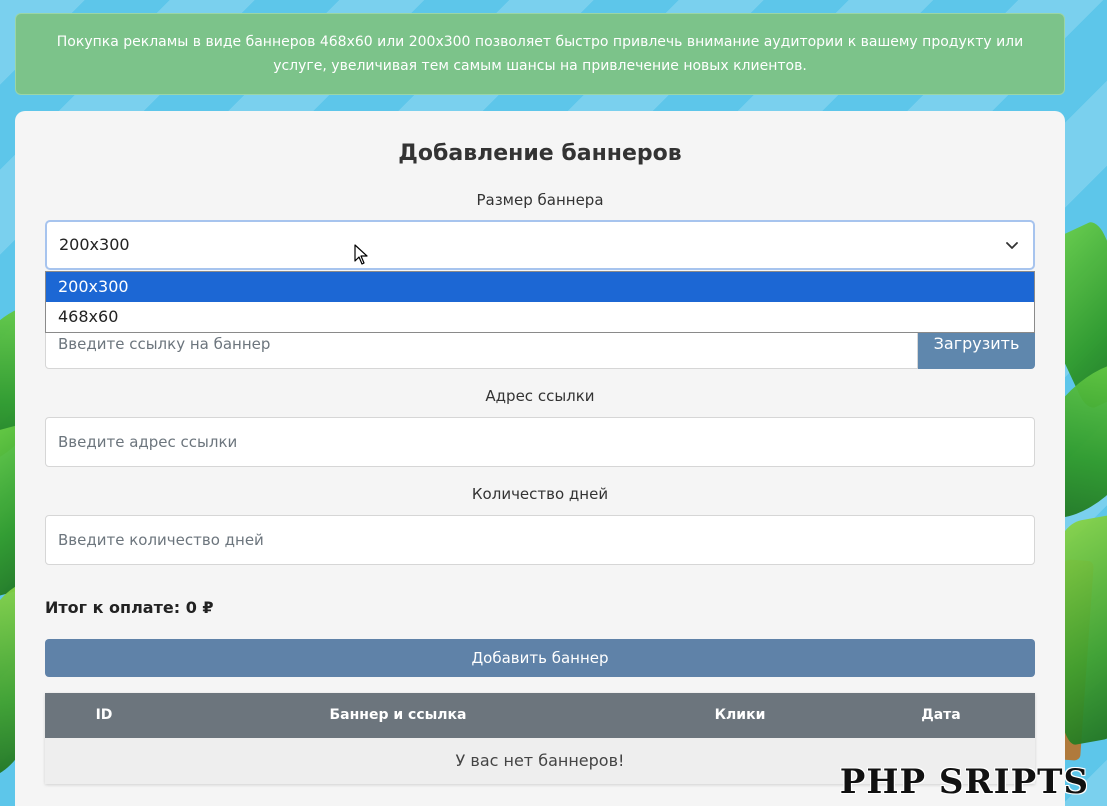  I want to click on watermark-text: PHP SRIPTS, so click(964, 782).